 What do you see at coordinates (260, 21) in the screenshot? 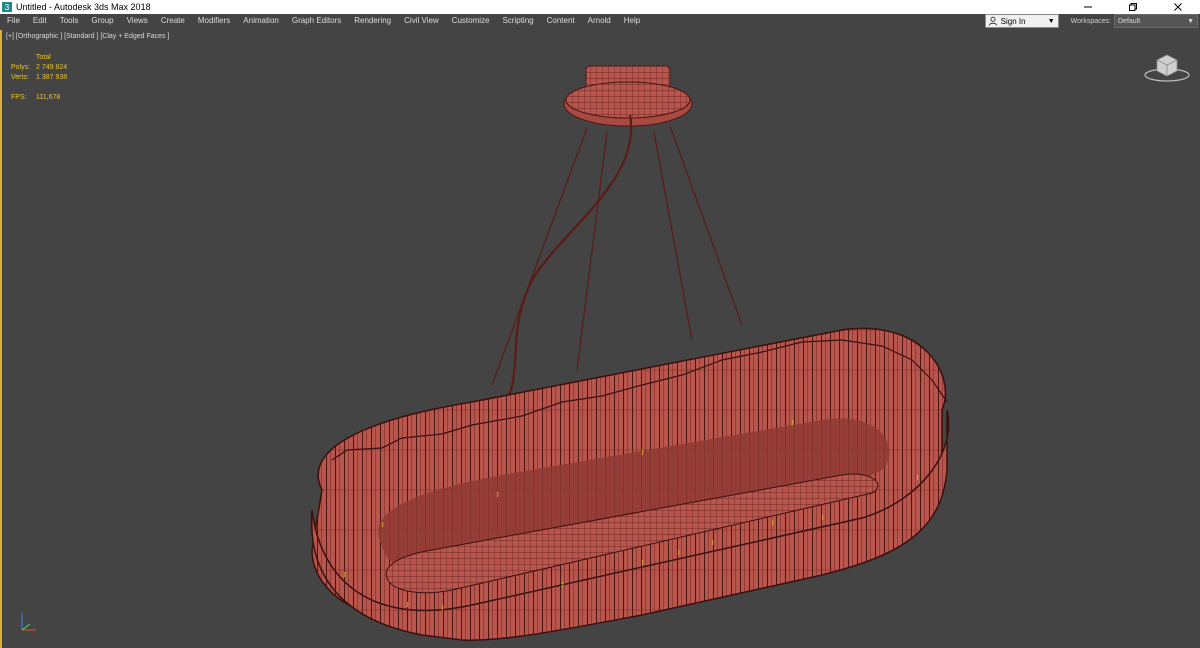
I see `menu-animation: Animation` at bounding box center [260, 21].